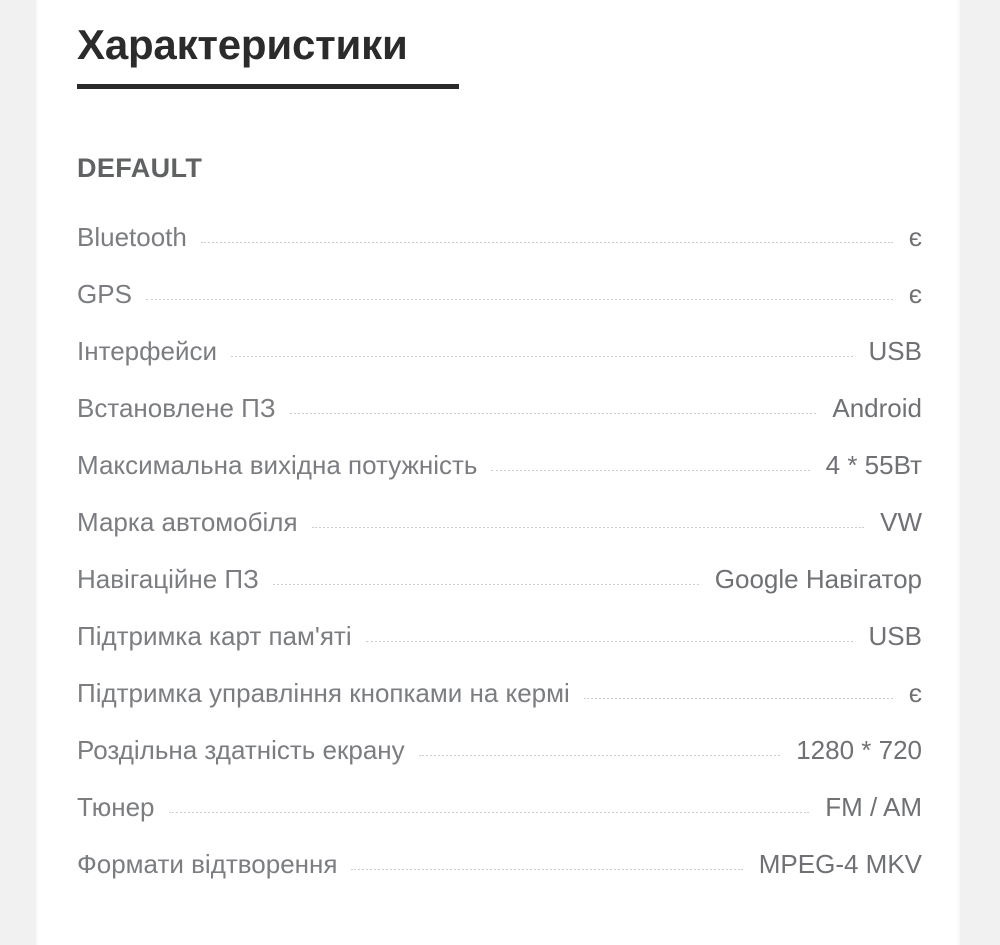 This screenshot has width=1000, height=945. Describe the element at coordinates (499, 820) in the screenshot. I see `spec-row: Тюнер FM / AM` at that location.